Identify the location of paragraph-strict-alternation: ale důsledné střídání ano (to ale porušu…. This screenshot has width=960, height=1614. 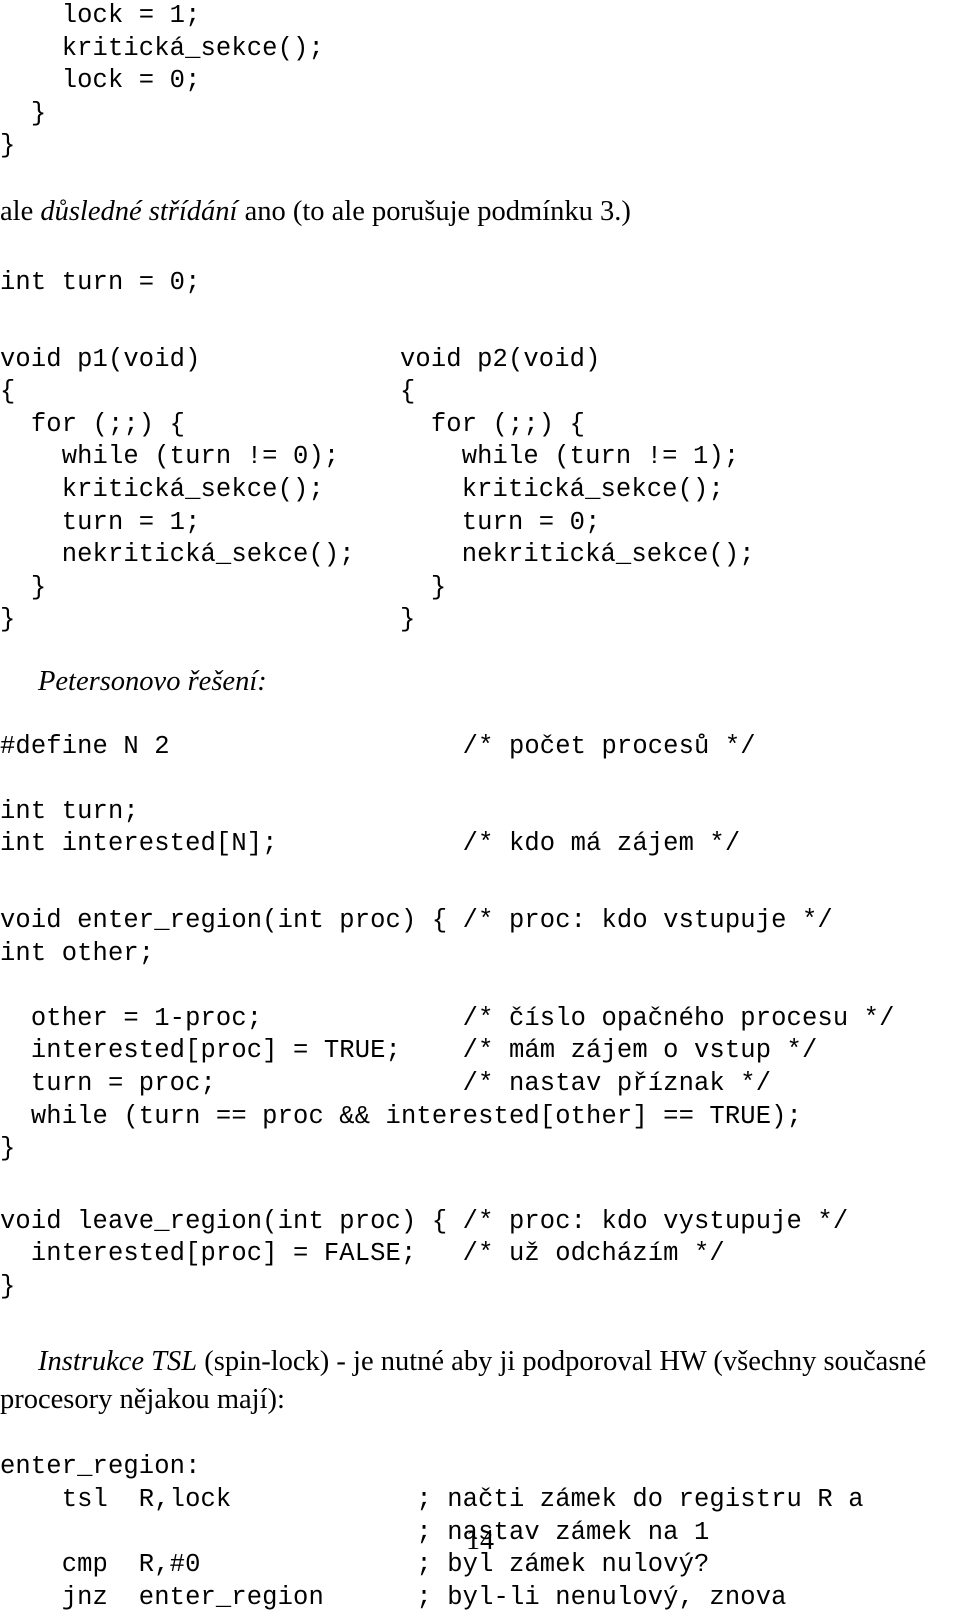
(480, 212).